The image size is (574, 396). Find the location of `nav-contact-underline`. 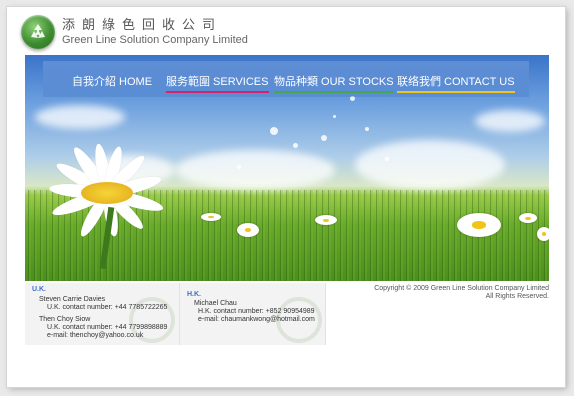

nav-contact-underline is located at coordinates (456, 92).